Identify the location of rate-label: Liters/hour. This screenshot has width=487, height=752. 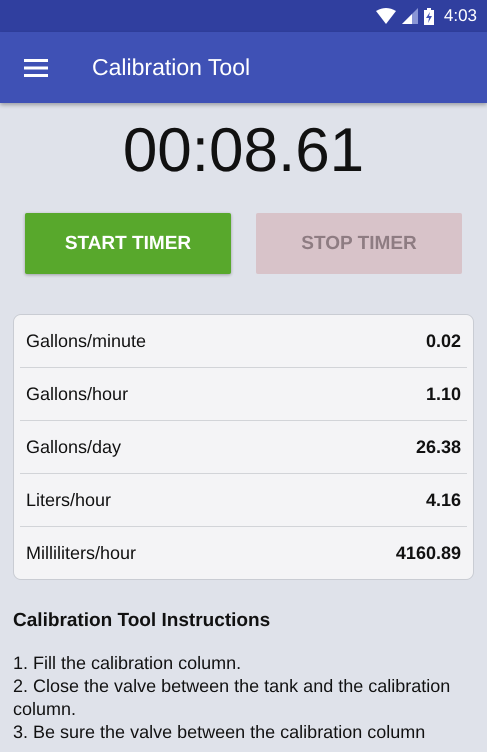
(69, 500).